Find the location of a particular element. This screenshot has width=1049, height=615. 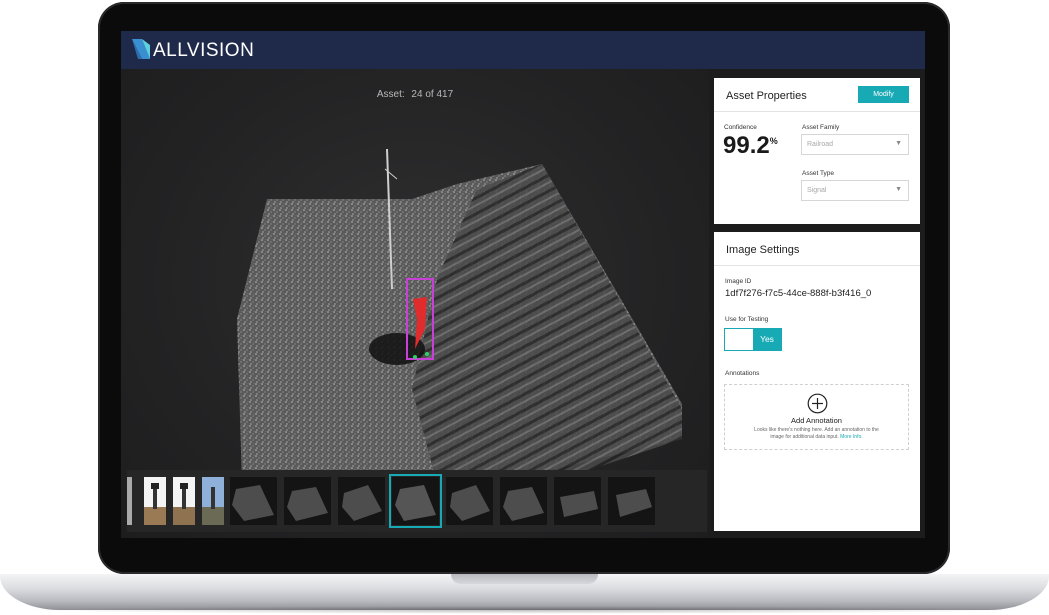

asset-counter-value: 24 of 417 is located at coordinates (432, 94).